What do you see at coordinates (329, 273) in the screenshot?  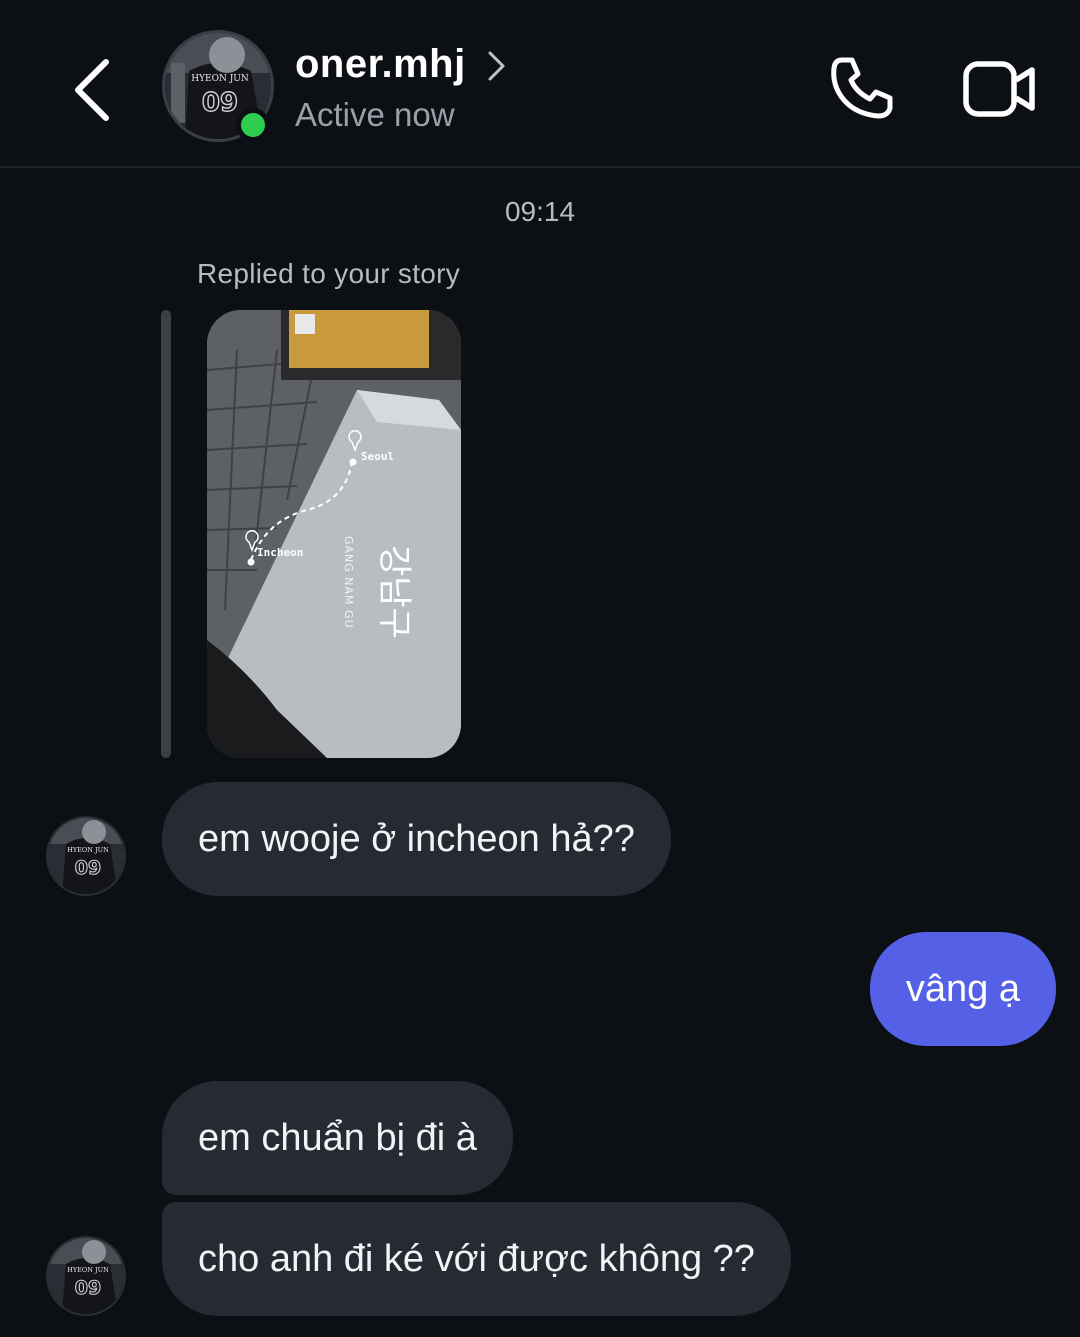 I see `story-reply-label: Replied to your story` at bounding box center [329, 273].